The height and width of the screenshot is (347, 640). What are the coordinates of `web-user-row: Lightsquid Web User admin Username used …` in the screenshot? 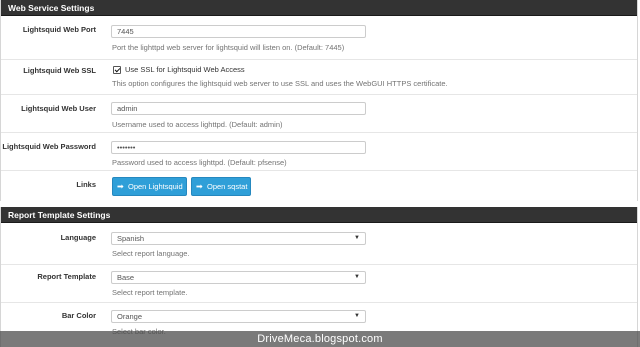 It's located at (319, 113).